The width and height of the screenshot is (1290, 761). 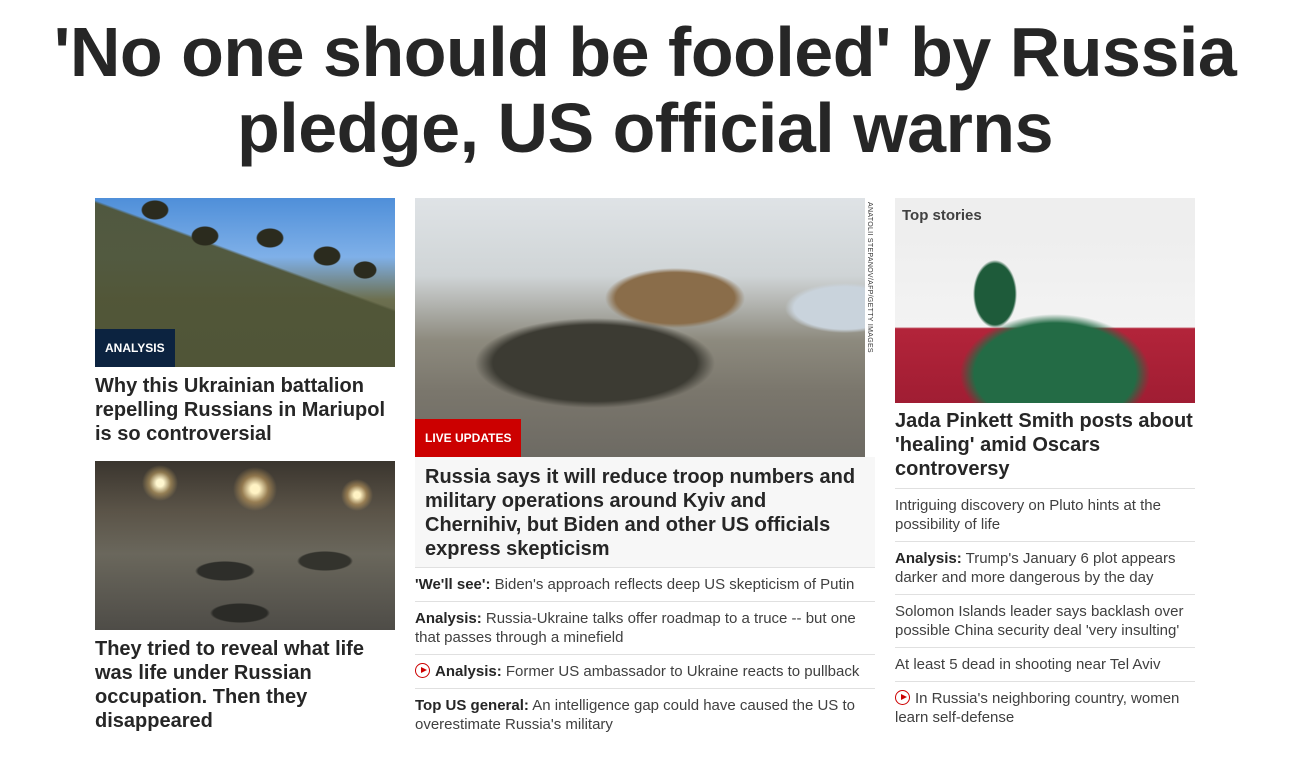 What do you see at coordinates (245, 545) in the screenshot?
I see `night-street-photo` at bounding box center [245, 545].